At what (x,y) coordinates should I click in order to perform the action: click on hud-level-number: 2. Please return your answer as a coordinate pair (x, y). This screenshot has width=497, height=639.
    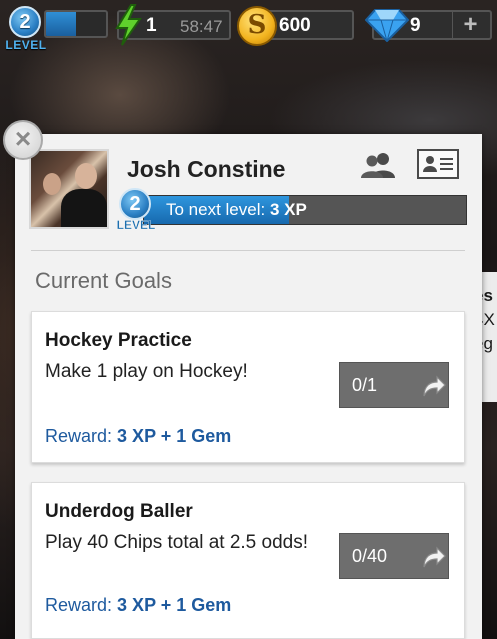
    Looking at the image, I should click on (25, 22).